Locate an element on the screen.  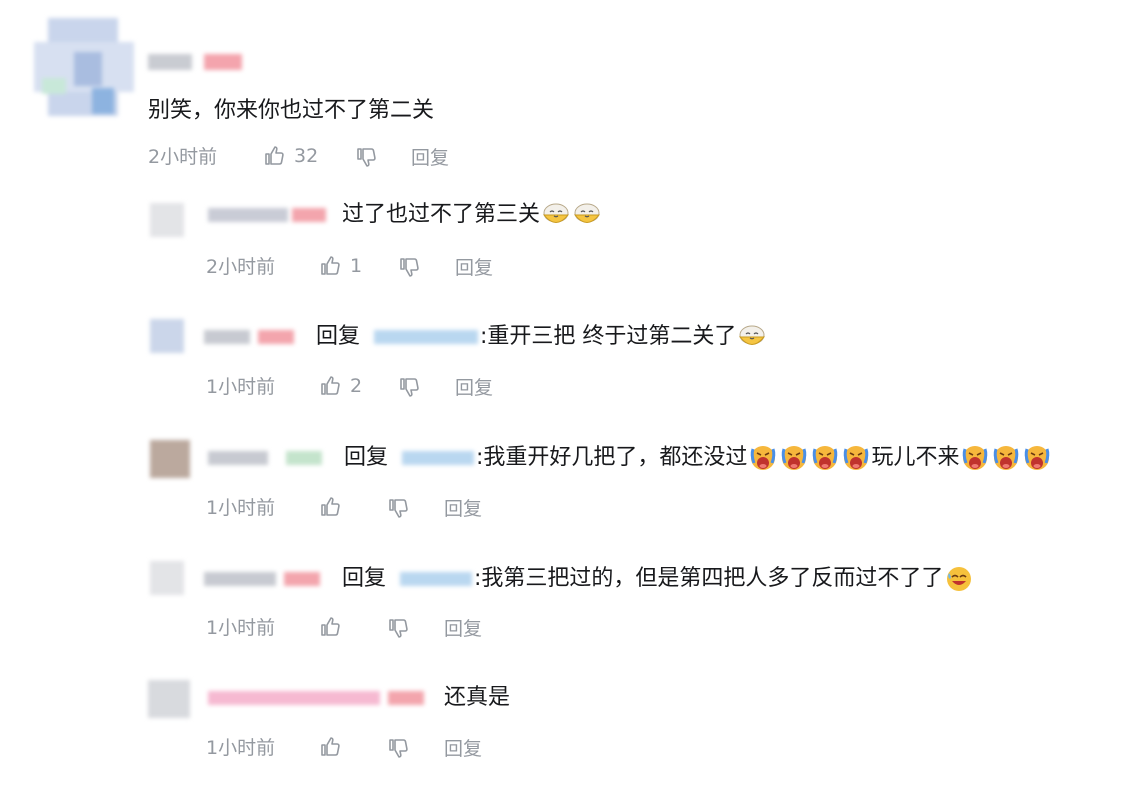
comment-content: 别笑，你来你也过不了第二关 is located at coordinates (291, 110).